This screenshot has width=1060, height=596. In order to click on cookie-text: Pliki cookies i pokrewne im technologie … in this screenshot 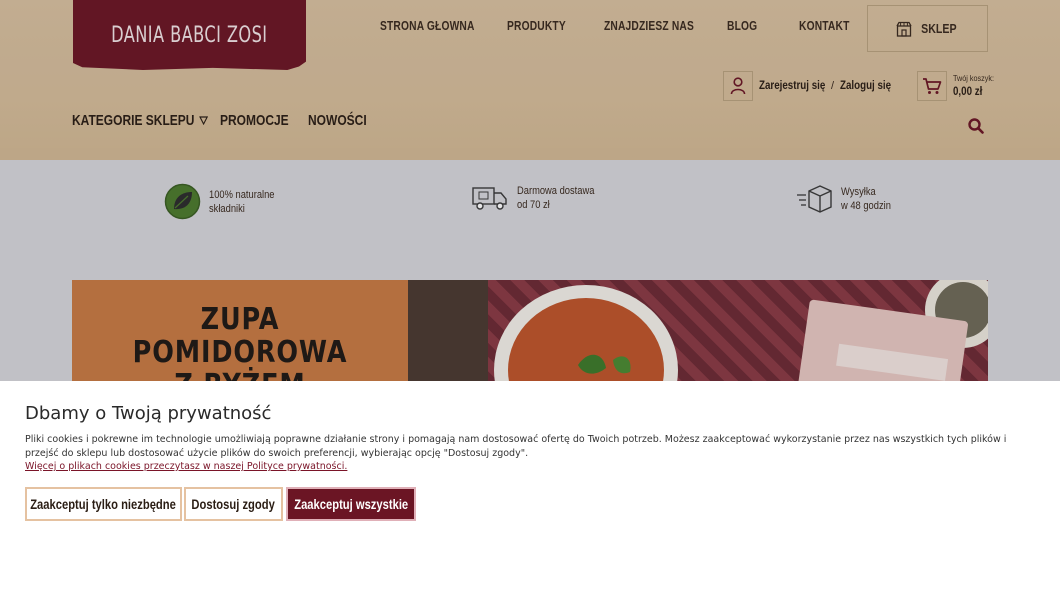, I will do `click(516, 446)`.